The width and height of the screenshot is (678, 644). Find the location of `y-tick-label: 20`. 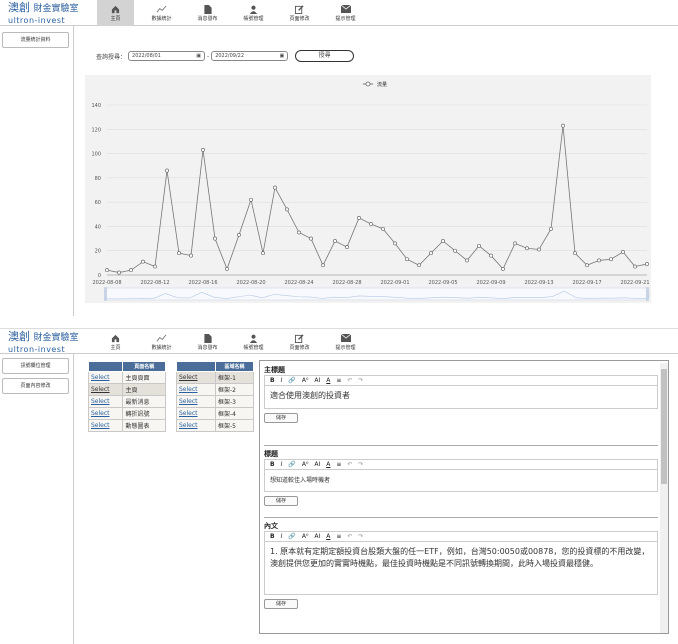

y-tick-label: 20 is located at coordinates (98, 252).